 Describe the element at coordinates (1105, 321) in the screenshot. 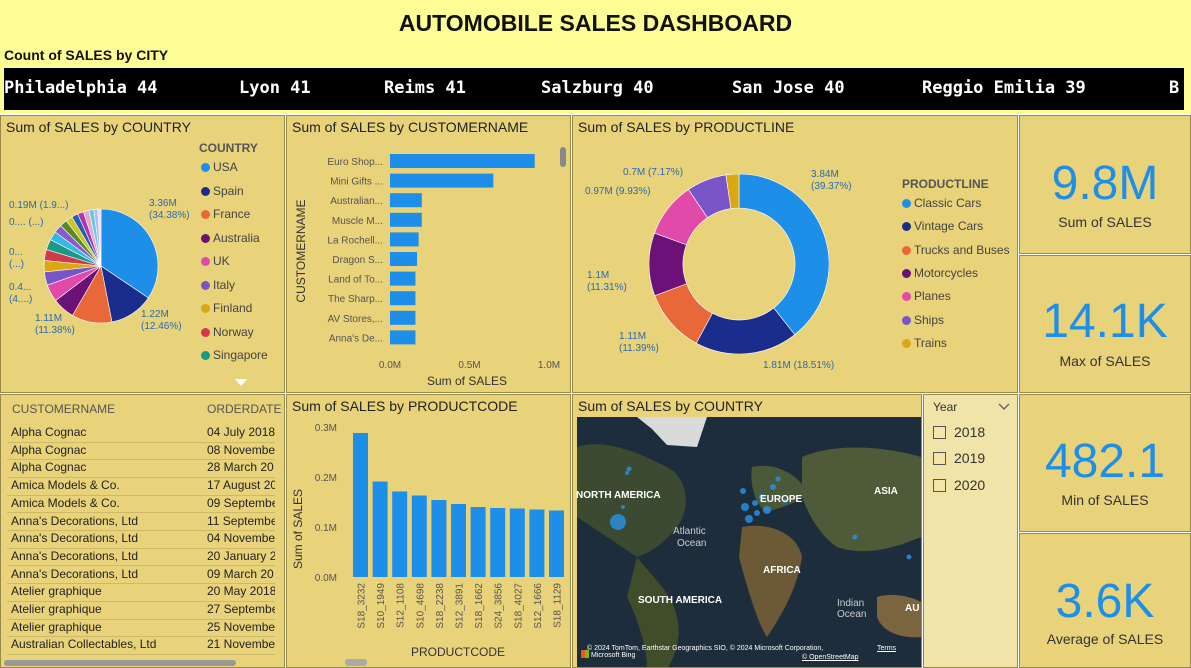

I see `kpi-value: 14.1K` at that location.